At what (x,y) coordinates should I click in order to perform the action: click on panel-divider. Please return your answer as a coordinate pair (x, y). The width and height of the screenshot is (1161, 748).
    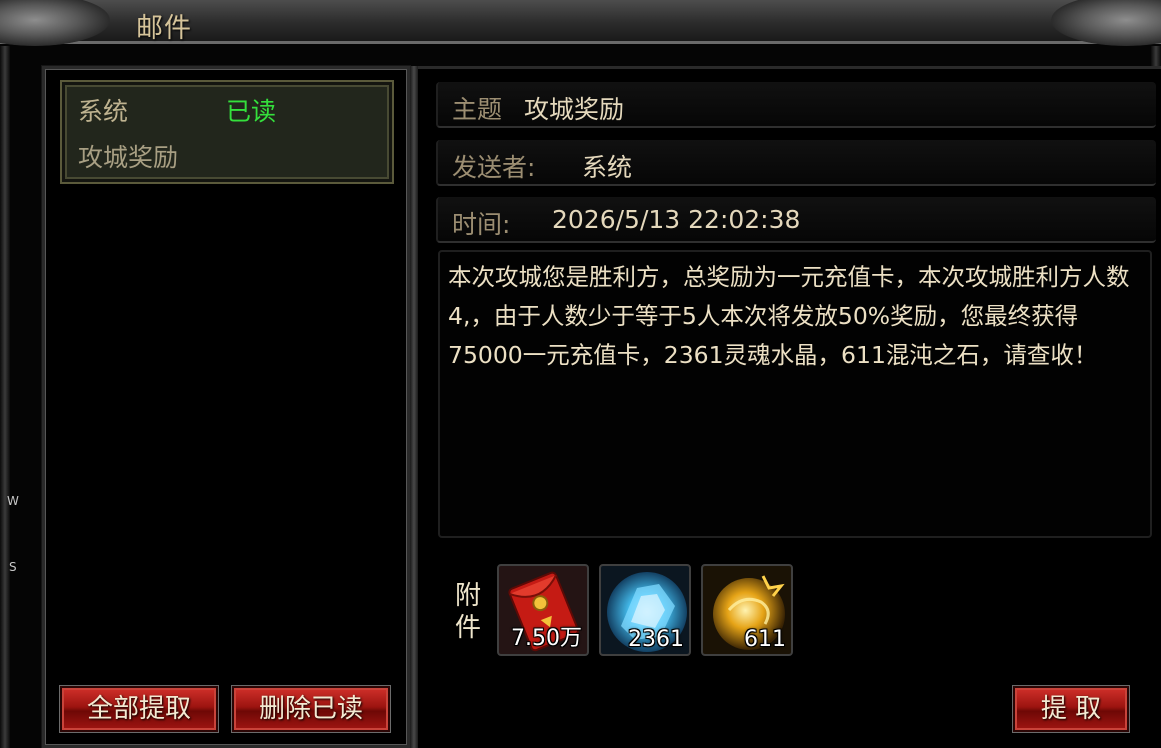
    Looking at the image, I should click on (414, 407).